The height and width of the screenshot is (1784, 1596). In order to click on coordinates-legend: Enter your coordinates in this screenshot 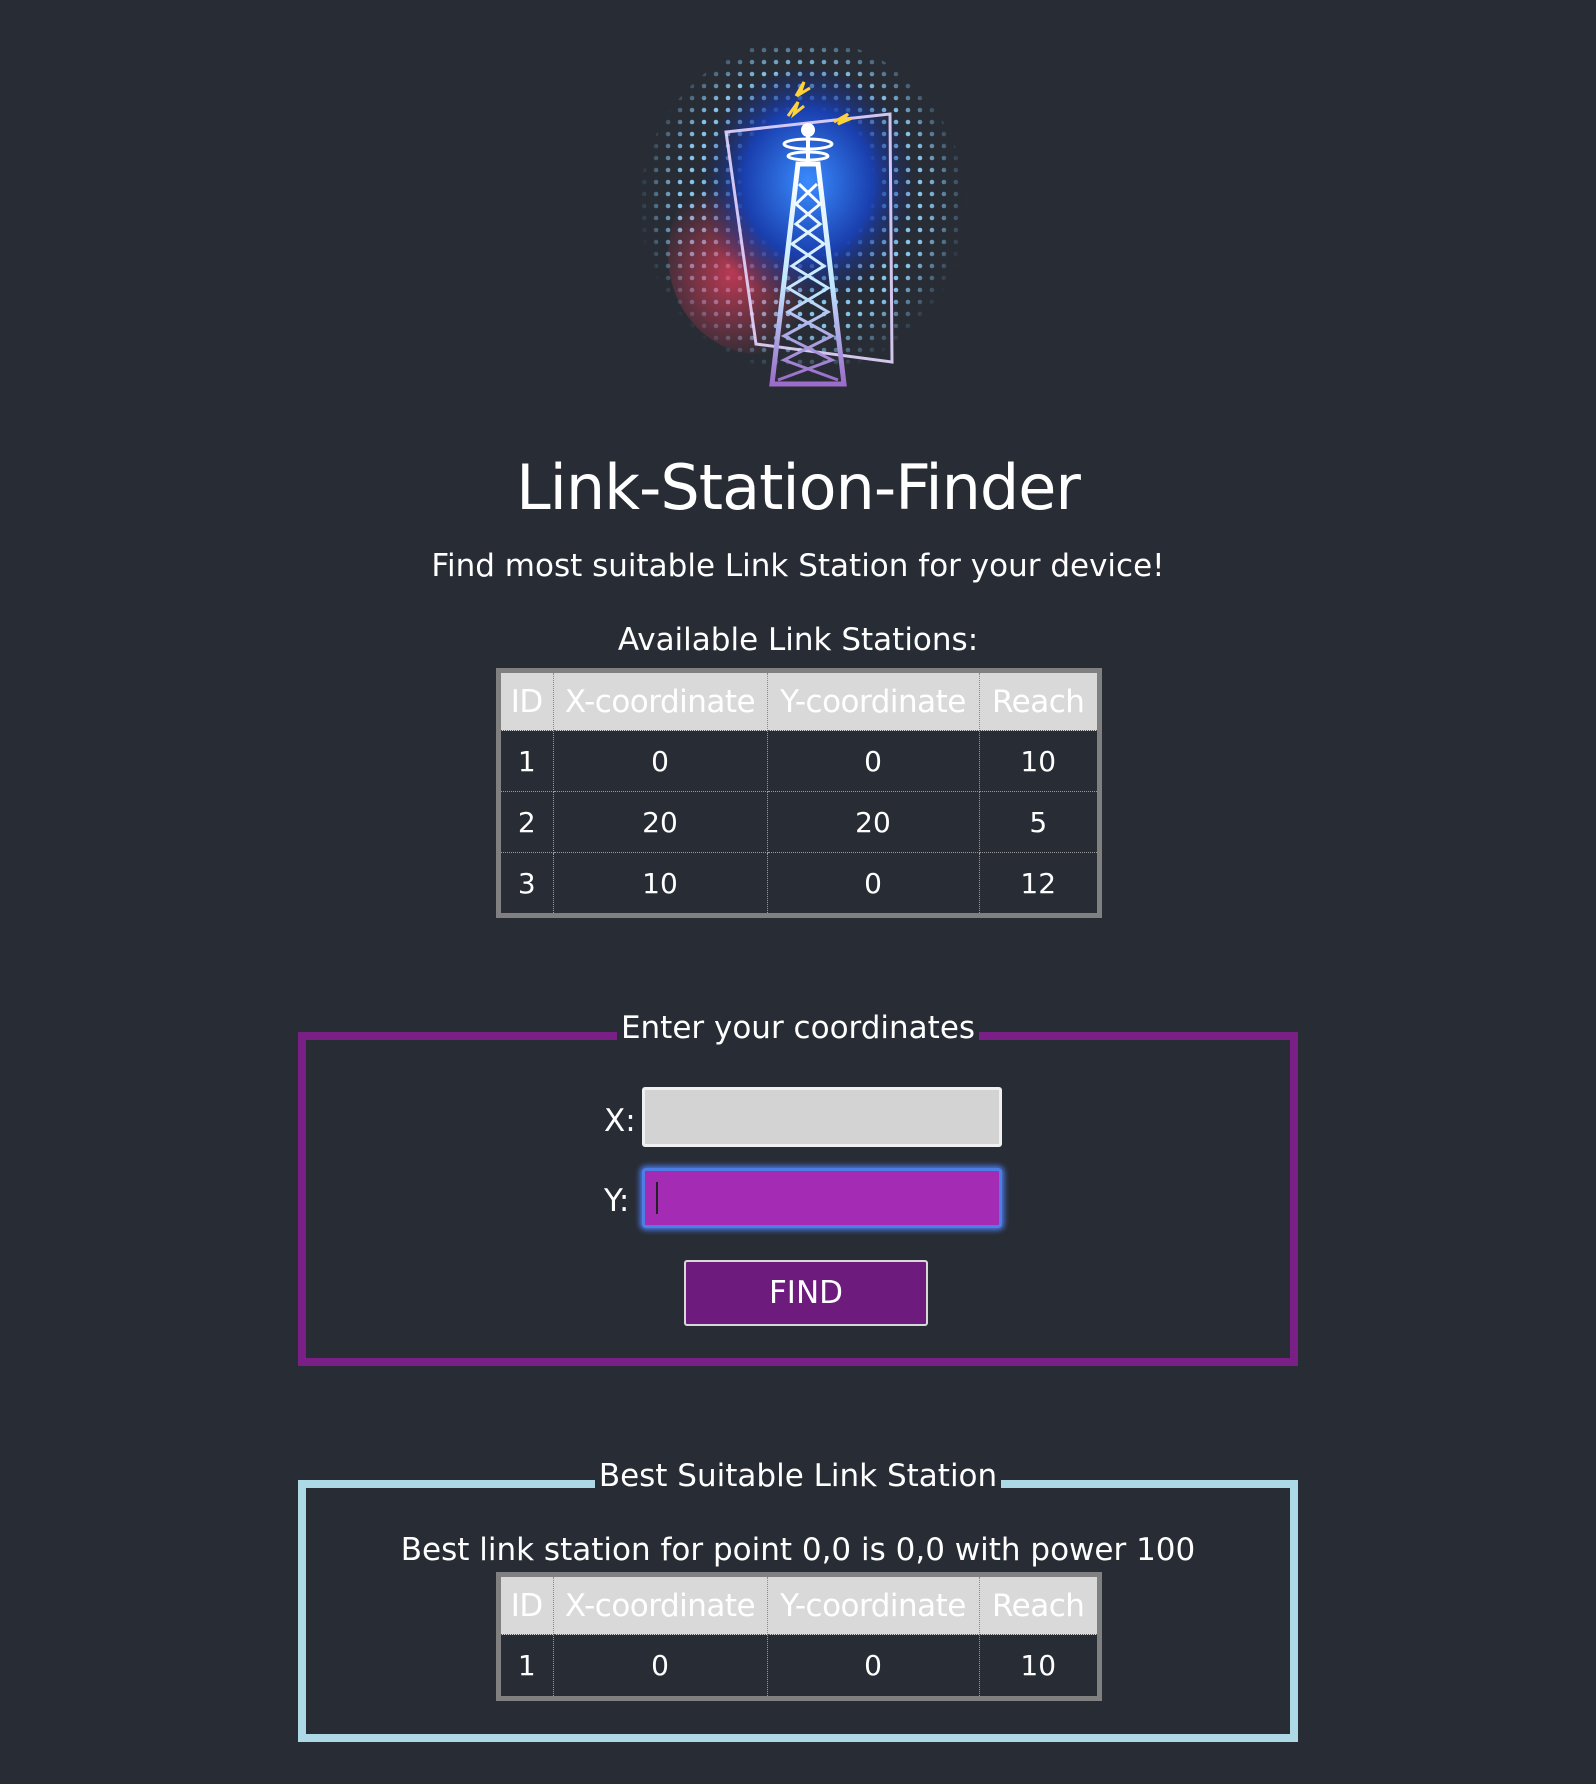, I will do `click(798, 1028)`.